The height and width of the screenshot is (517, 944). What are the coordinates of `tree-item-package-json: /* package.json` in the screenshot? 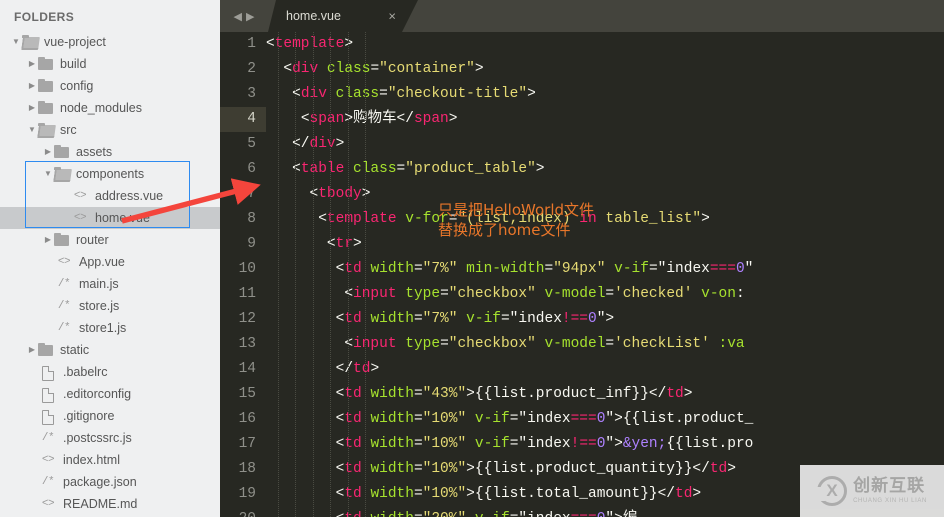 It's located at (110, 482).